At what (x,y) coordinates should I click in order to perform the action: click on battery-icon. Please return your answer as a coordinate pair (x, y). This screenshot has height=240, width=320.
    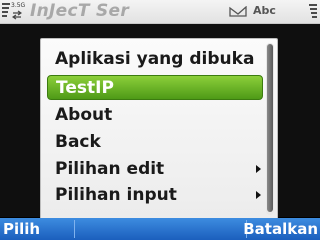
    Looking at the image, I should click on (308, 12).